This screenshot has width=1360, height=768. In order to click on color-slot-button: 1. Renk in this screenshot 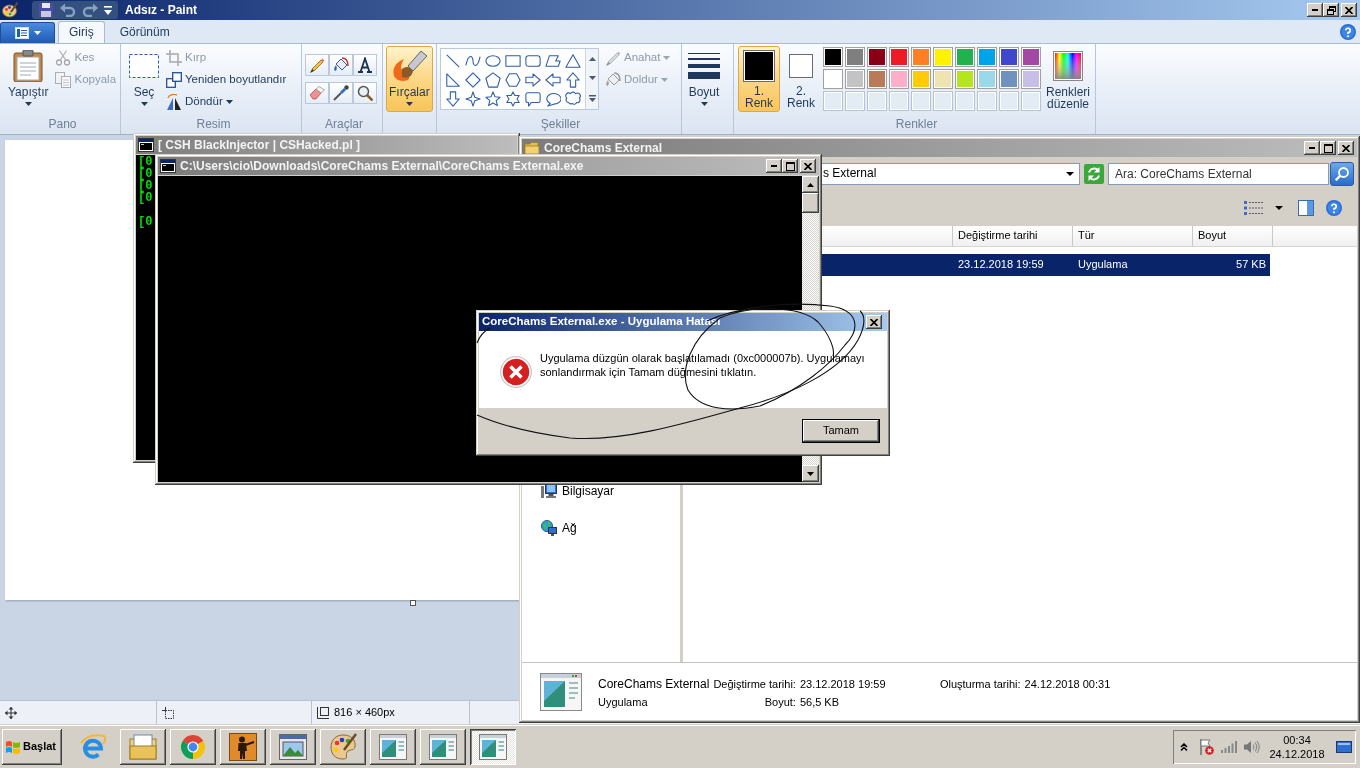, I will do `click(759, 79)`.